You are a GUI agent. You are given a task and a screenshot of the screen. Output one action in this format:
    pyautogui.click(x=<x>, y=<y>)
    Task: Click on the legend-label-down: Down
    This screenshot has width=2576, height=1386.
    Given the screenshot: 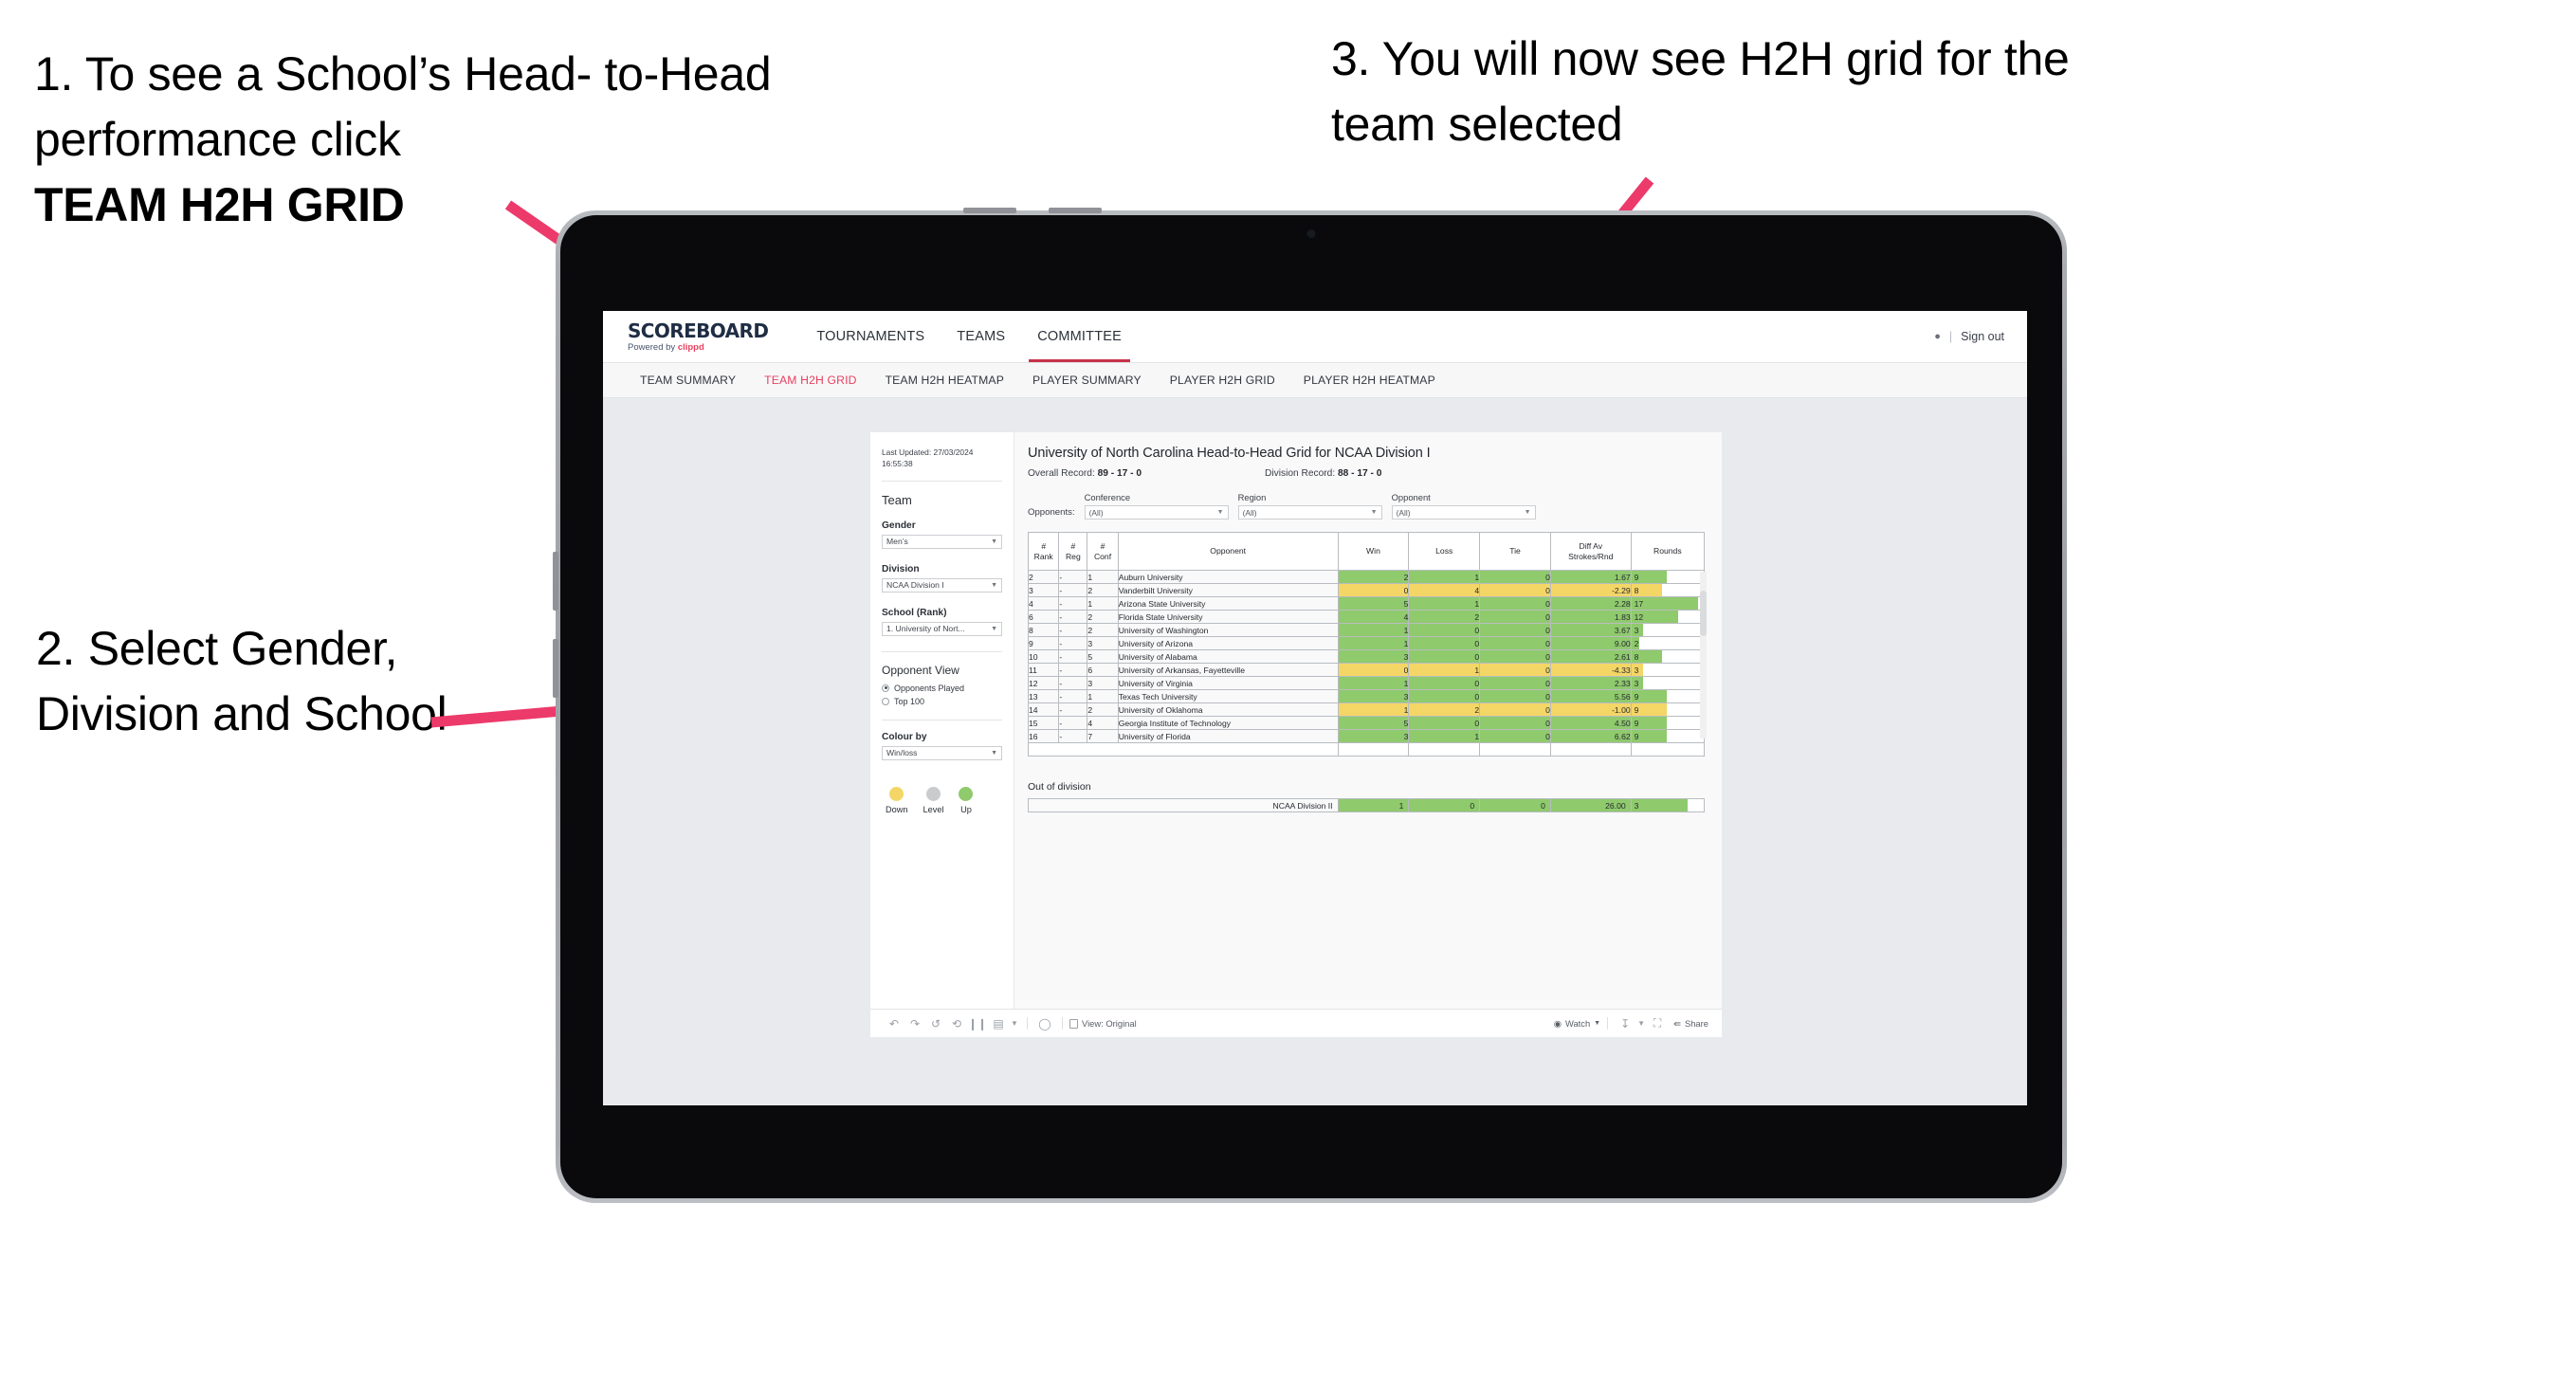 What is the action you would take?
    pyautogui.click(x=897, y=809)
    